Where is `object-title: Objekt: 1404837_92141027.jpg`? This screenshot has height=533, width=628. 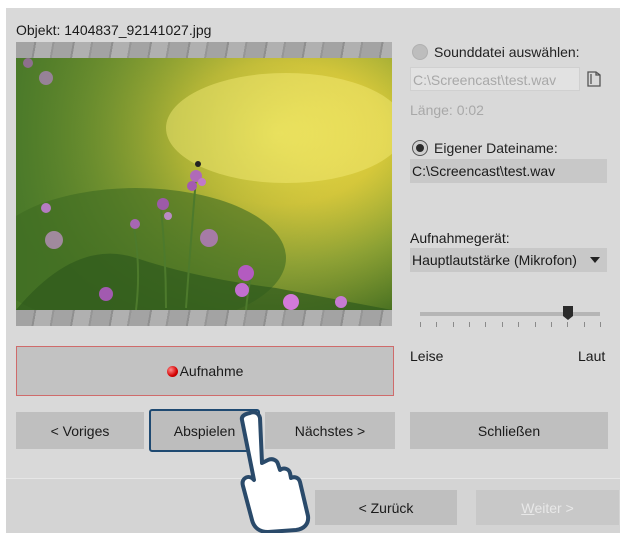 object-title: Objekt: 1404837_92141027.jpg is located at coordinates (114, 30).